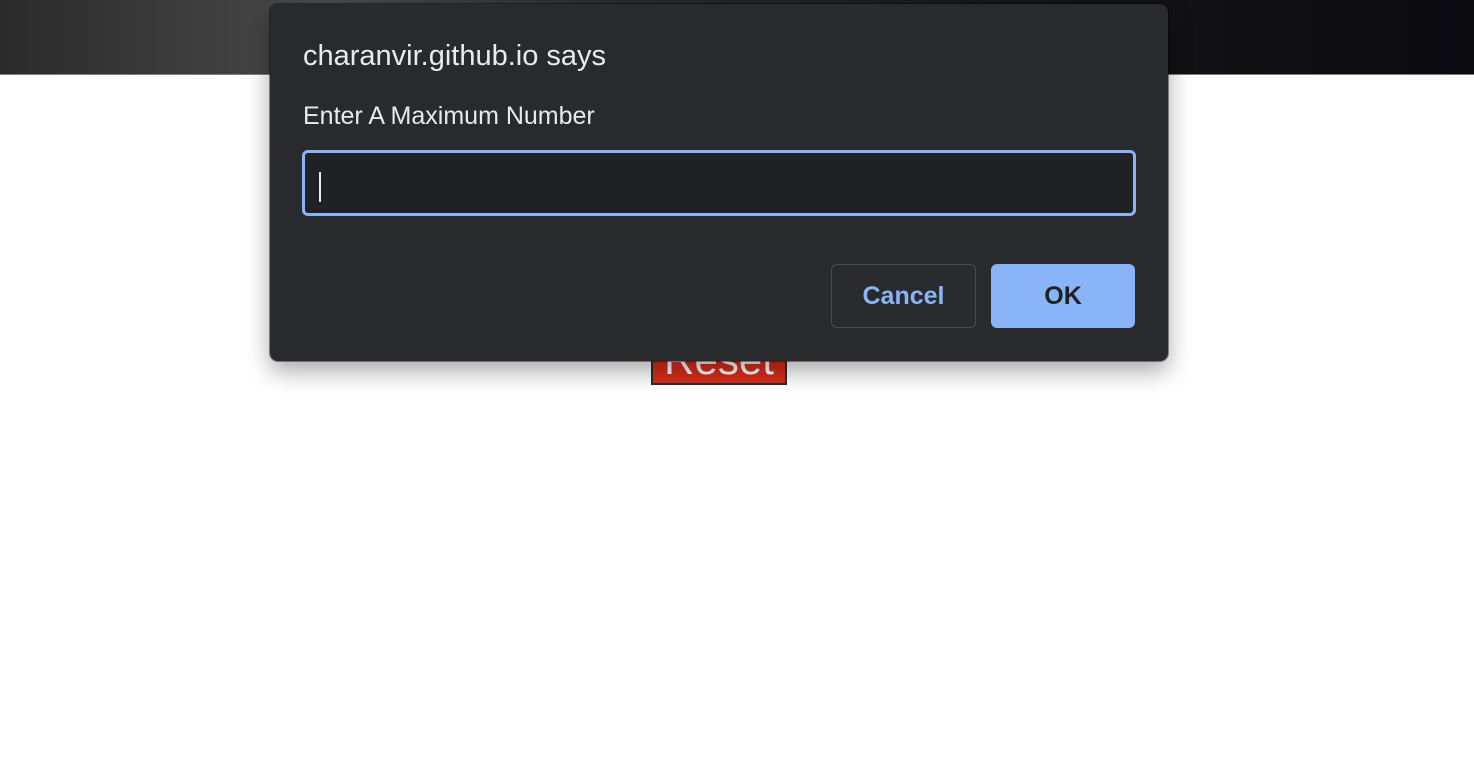  Describe the element at coordinates (455, 56) in the screenshot. I see `dialog-title: charanvir.github.io says` at that location.